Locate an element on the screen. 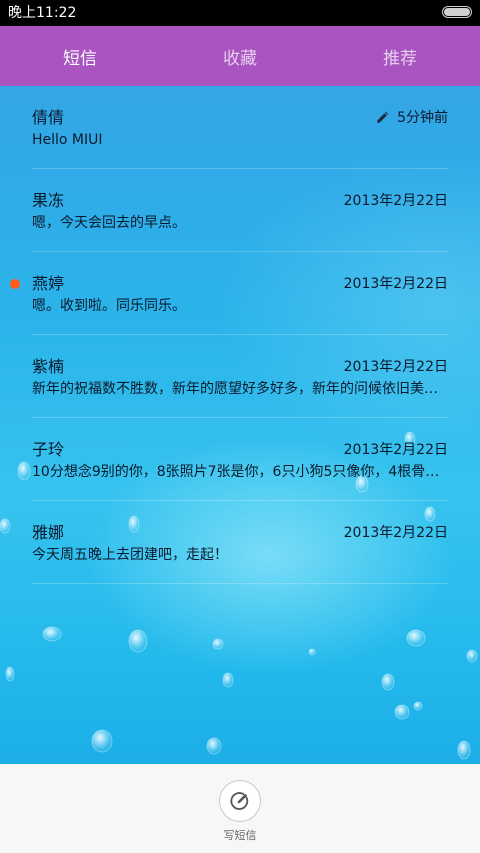 This screenshot has height=853, width=480. bottom-bar: 写短信 is located at coordinates (240, 808).